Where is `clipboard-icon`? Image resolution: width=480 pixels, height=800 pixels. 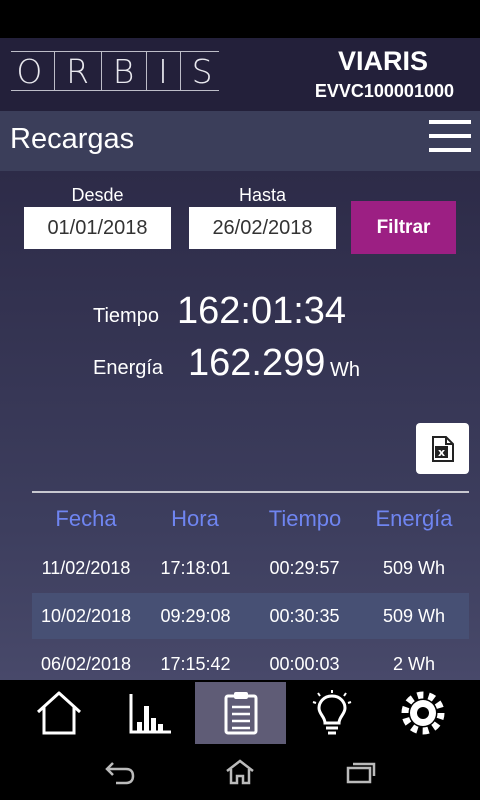
clipboard-icon is located at coordinates (240, 713).